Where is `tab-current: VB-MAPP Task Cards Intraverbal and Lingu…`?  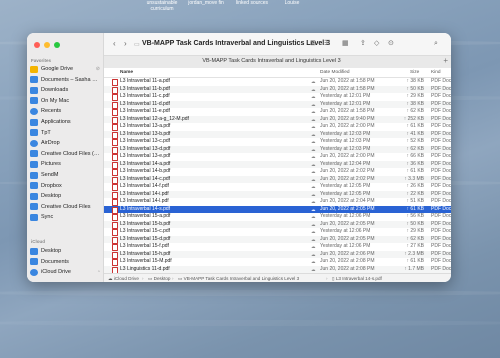 tab-current: VB-MAPP Task Cards Intraverbal and Lingu… is located at coordinates (271, 61).